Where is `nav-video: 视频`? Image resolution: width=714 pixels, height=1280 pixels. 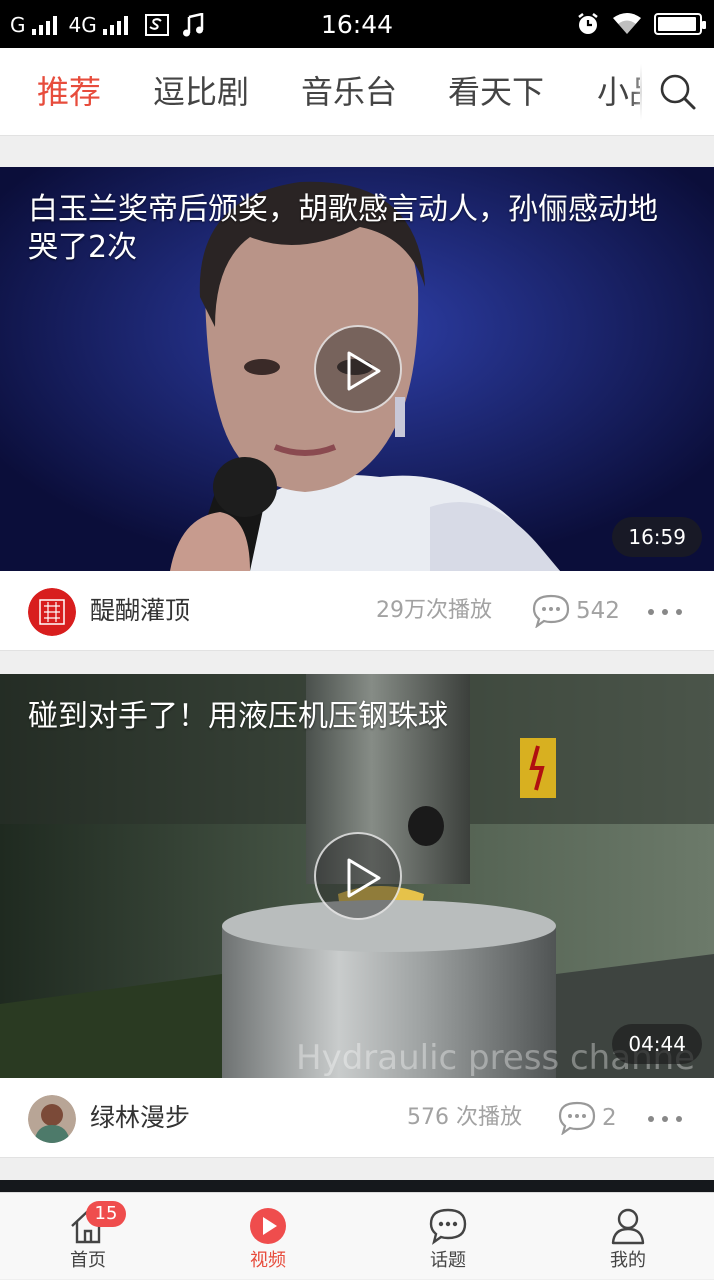
nav-video: 视频 is located at coordinates (268, 1236).